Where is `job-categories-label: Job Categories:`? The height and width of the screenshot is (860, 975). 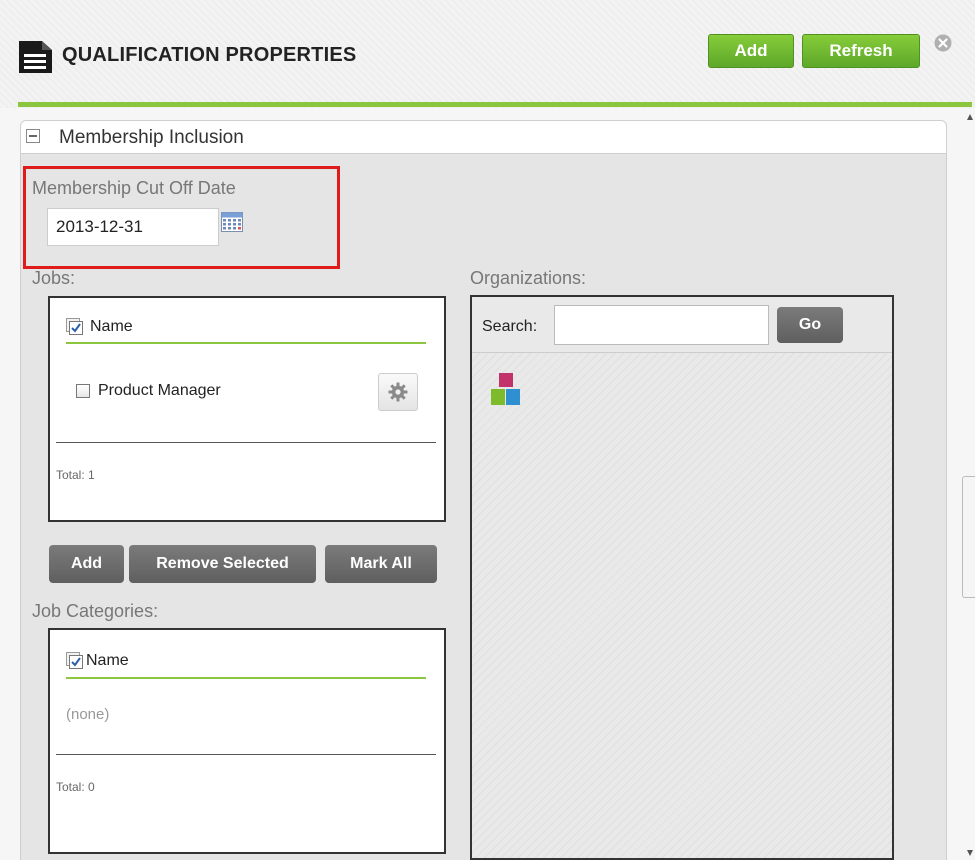 job-categories-label: Job Categories: is located at coordinates (95, 611).